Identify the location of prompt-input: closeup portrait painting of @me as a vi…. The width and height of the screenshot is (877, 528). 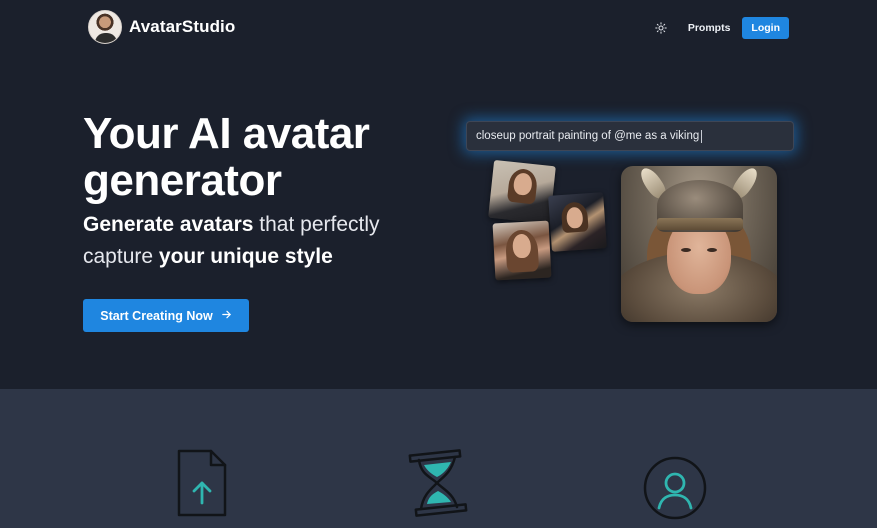
(630, 136).